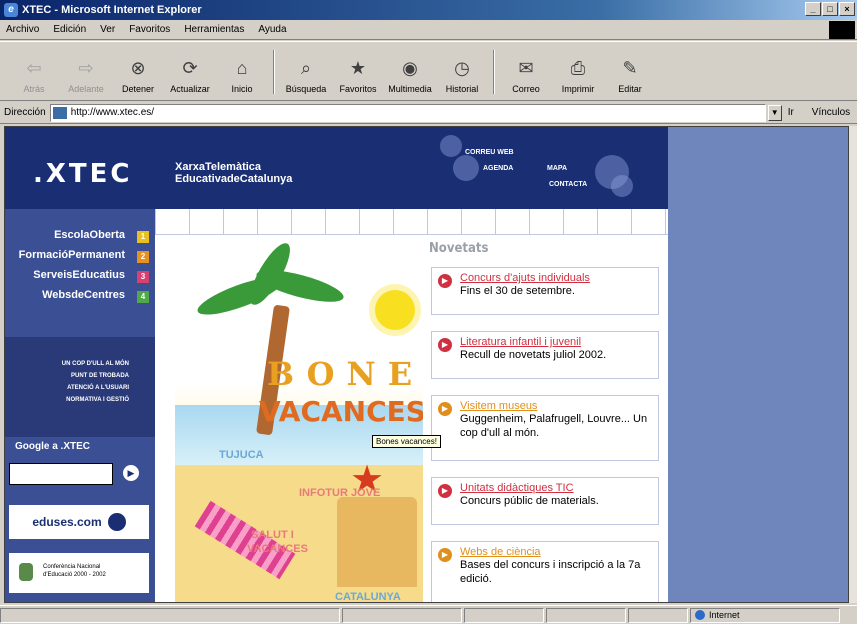 The height and width of the screenshot is (624, 857). I want to click on internet-globe-icon, so click(700, 615).